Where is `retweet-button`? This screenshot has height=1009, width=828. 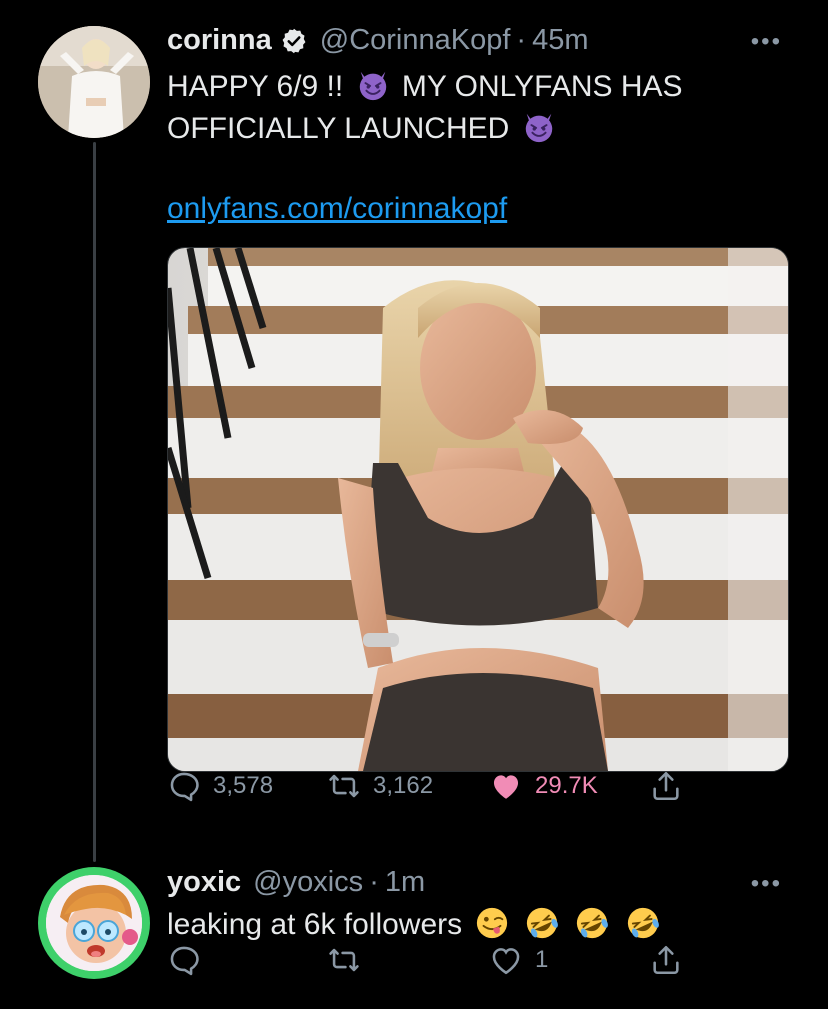 retweet-button is located at coordinates (344, 960).